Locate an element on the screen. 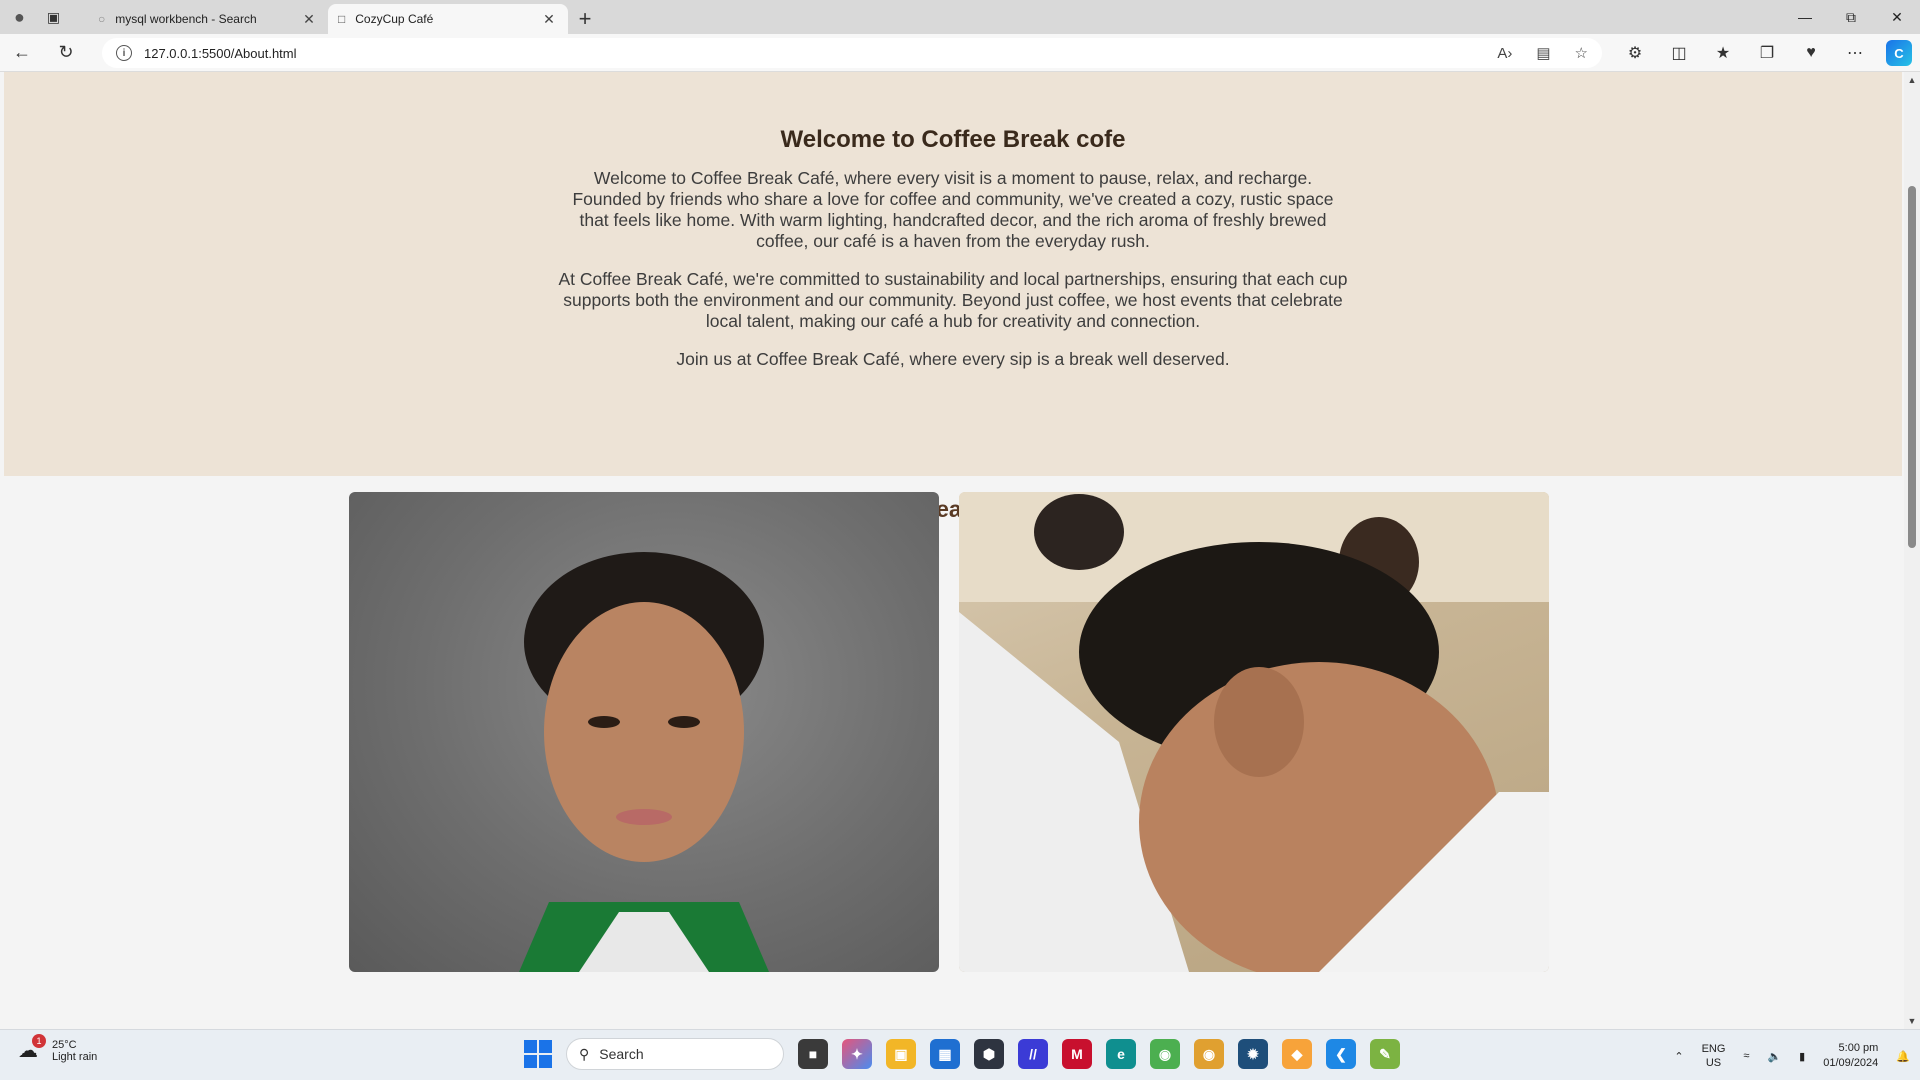 The width and height of the screenshot is (1920, 1080). taskbar-search: ⚲ Search is located at coordinates (675, 1054).